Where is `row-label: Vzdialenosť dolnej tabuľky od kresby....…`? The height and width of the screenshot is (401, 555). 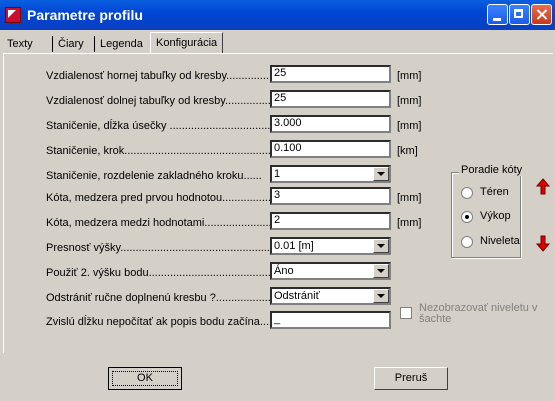
row-label: Vzdialenosť dolnej tabuľky od kresby....… is located at coordinates (177, 101).